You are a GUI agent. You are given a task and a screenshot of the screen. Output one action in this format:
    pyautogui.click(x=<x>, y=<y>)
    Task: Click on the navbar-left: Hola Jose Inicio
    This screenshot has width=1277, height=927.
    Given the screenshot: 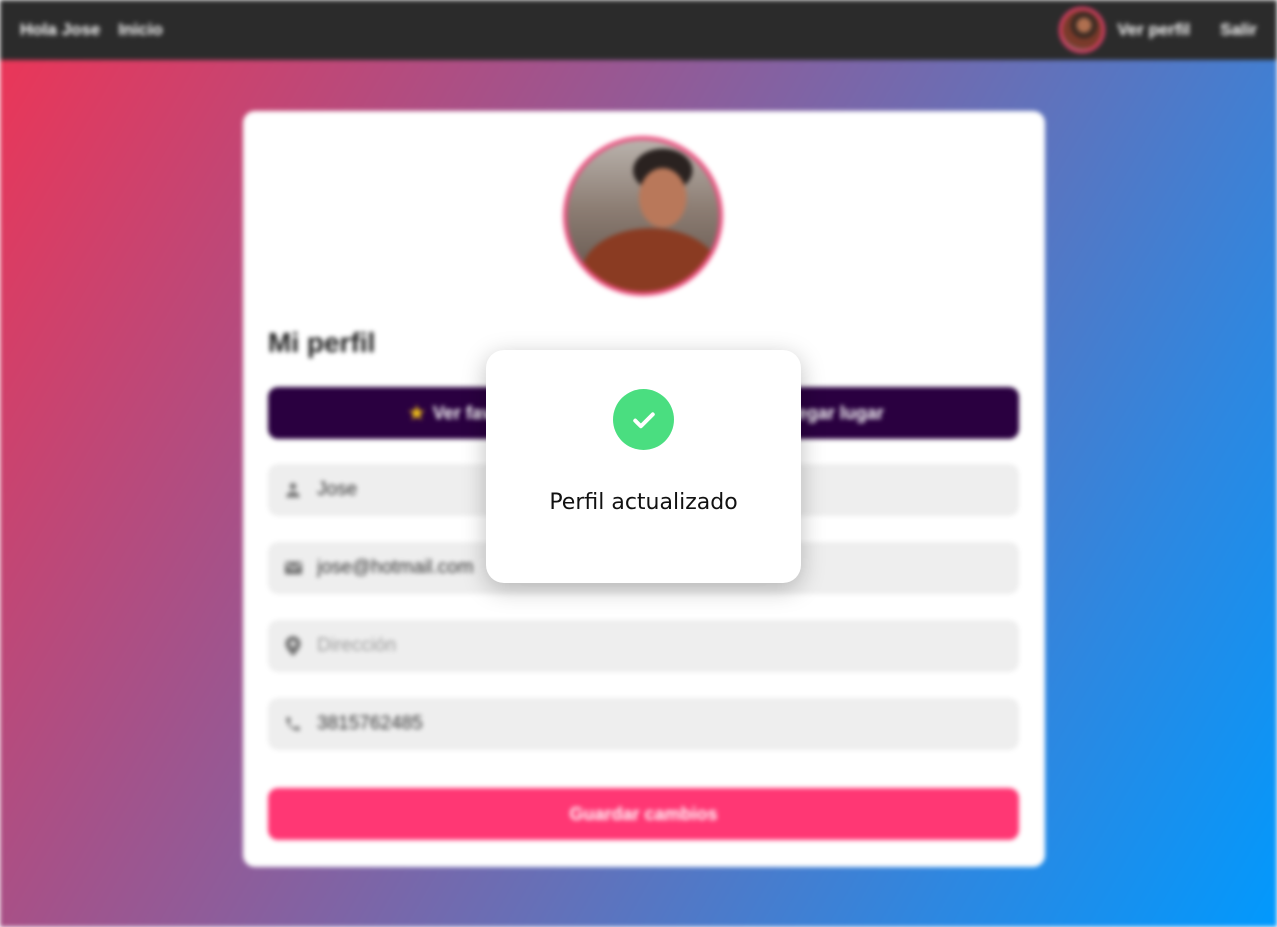 What is the action you would take?
    pyautogui.click(x=91, y=30)
    